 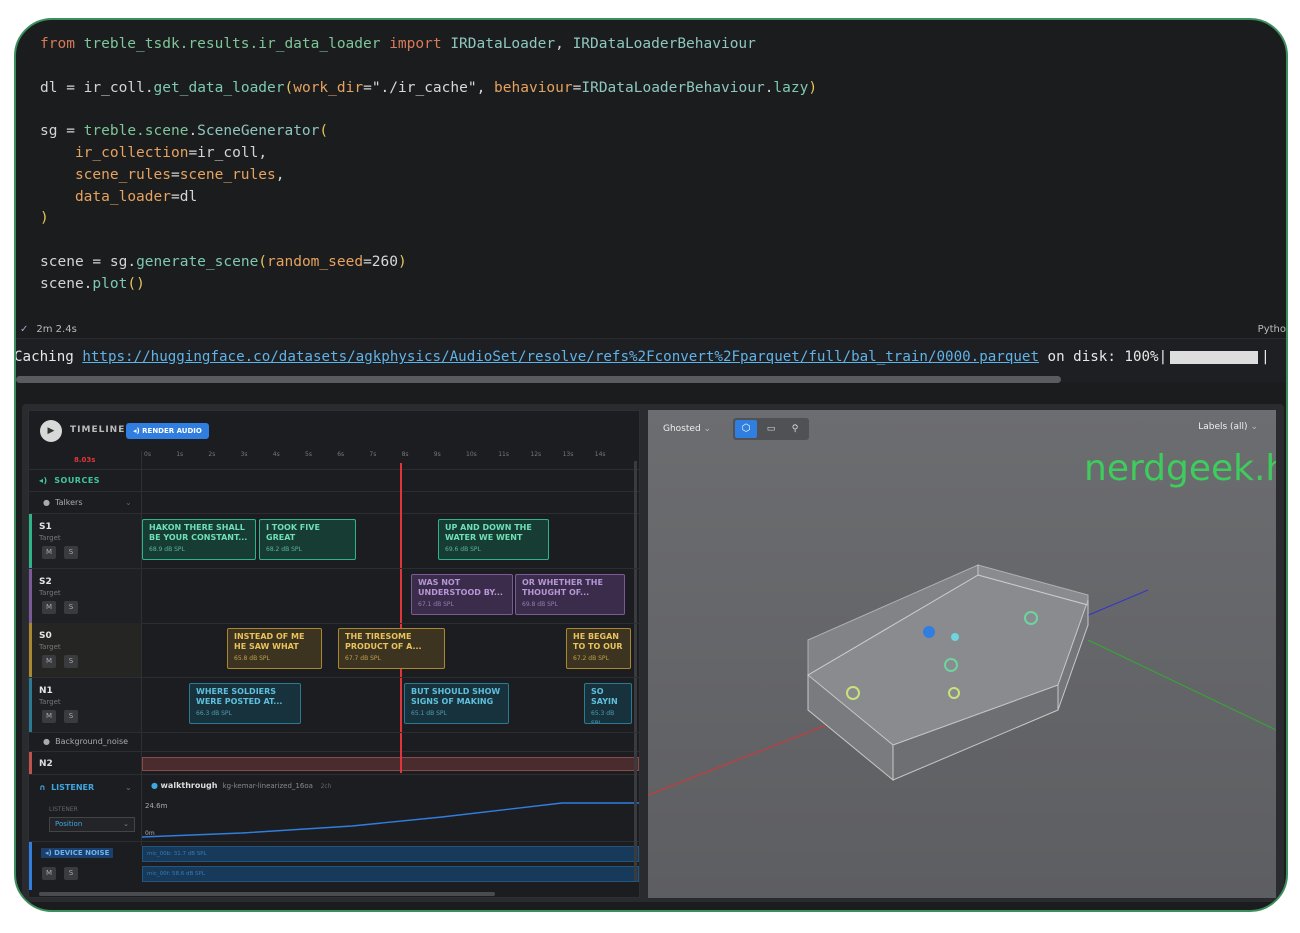 What do you see at coordinates (136, 196) in the screenshot?
I see `code-line: data_loader=dl` at bounding box center [136, 196].